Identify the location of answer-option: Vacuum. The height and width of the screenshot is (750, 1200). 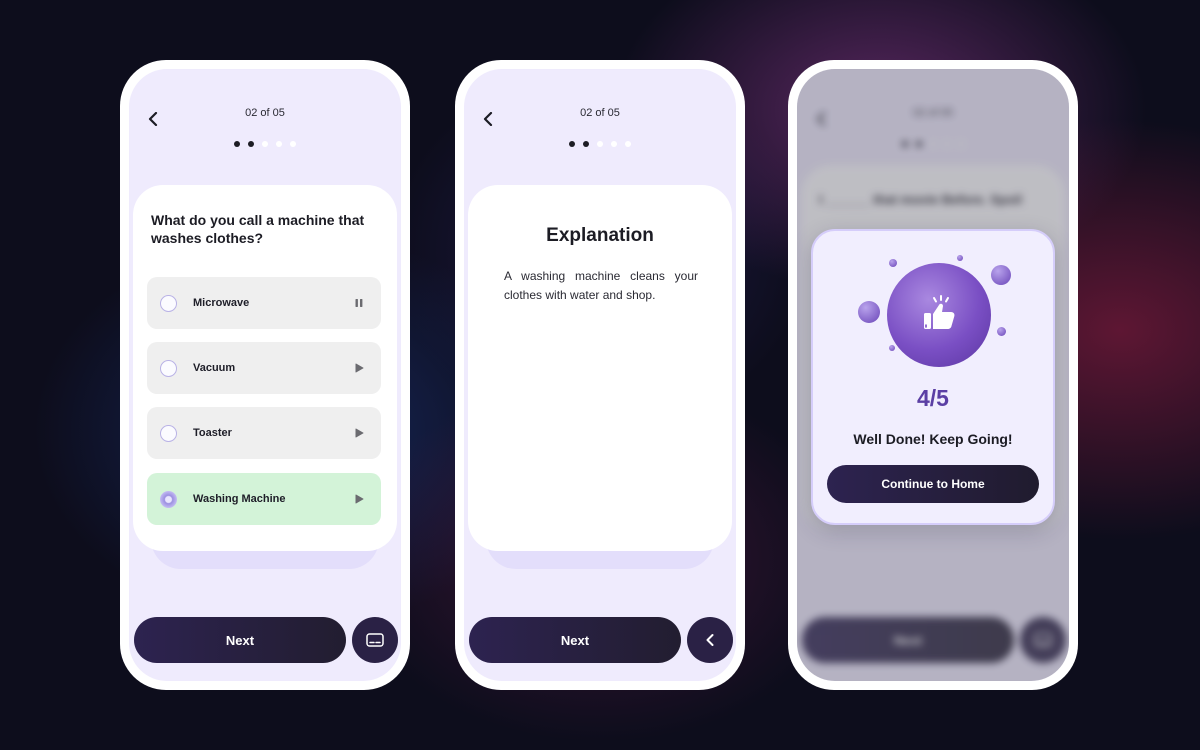
(264, 368).